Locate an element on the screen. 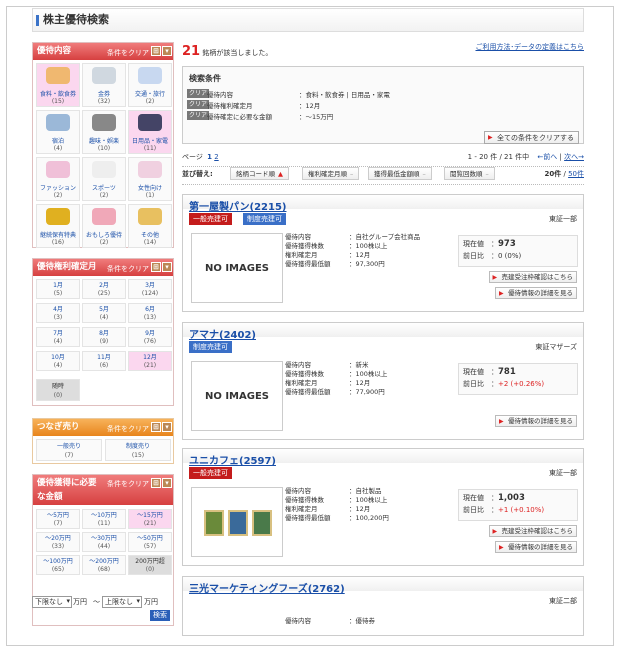 The height and width of the screenshot is (646, 620). month-option: 2月 (25) is located at coordinates (104, 289).